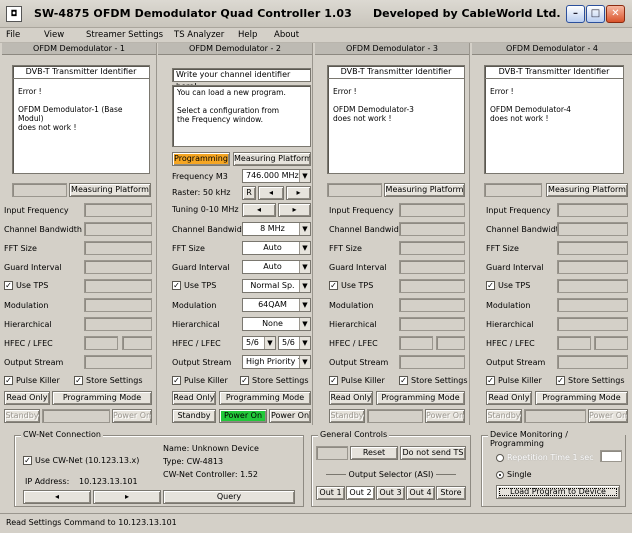  Describe the element at coordinates (124, 35) in the screenshot. I see `menu-streamer-settings: Streamer Settings` at that location.